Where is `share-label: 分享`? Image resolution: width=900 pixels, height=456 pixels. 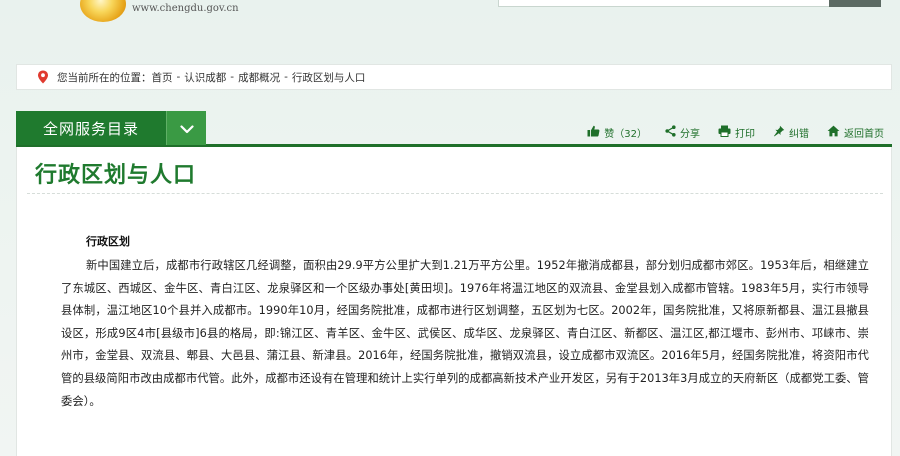 share-label: 分享 is located at coordinates (690, 134).